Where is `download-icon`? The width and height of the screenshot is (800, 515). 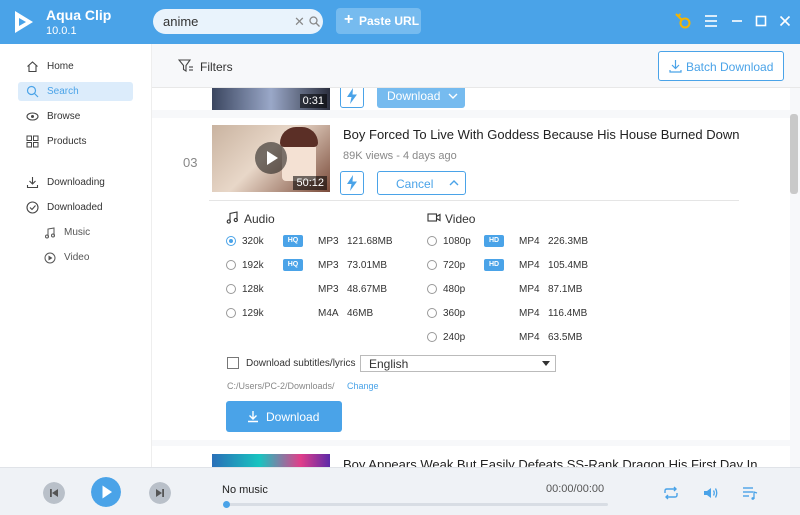
download-icon is located at coordinates (675, 66).